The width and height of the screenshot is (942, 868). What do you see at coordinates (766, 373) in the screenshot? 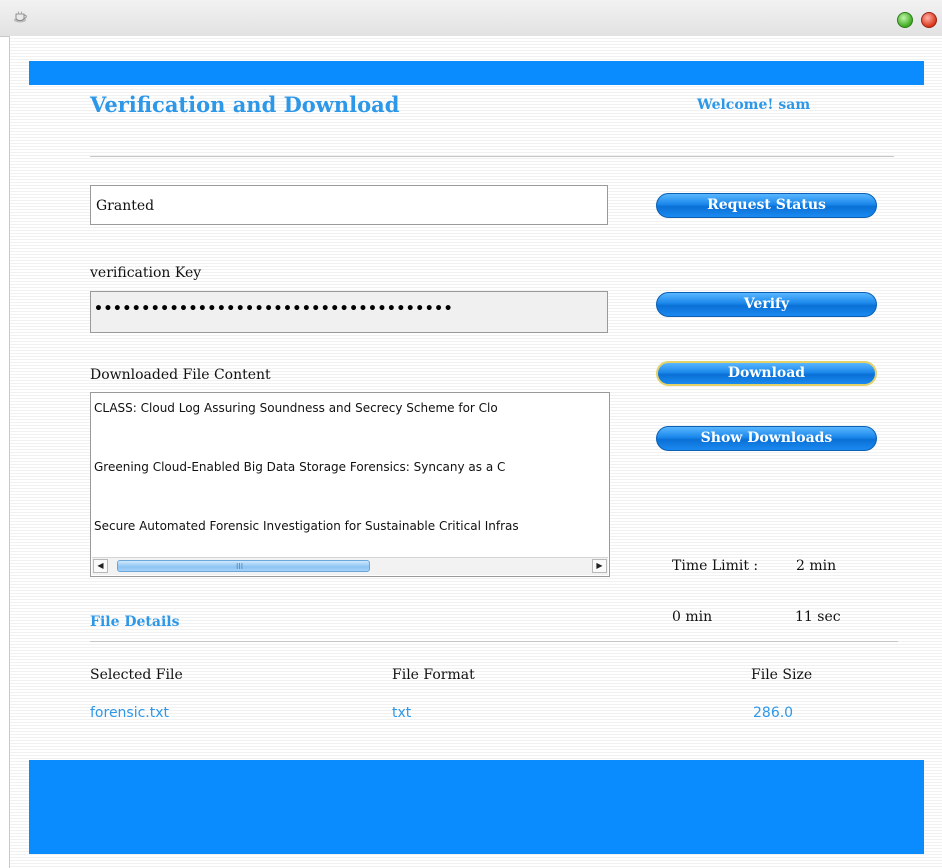
I see `download-button: Download` at bounding box center [766, 373].